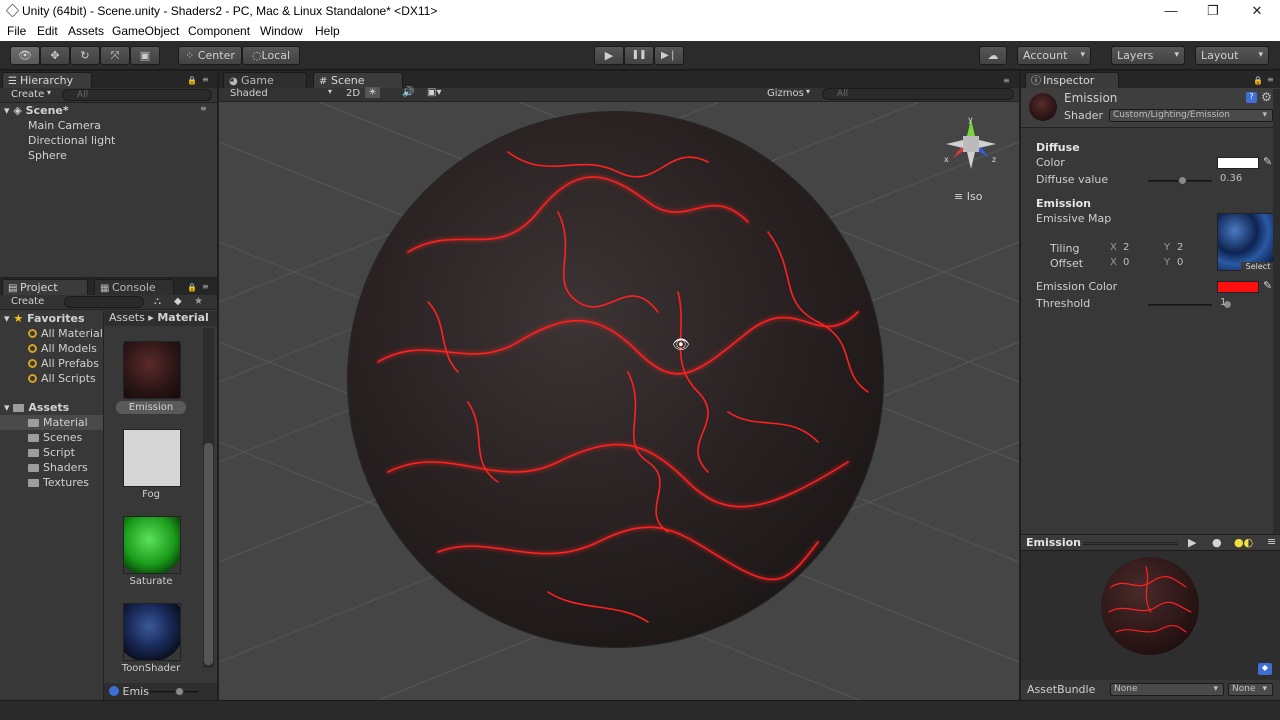 This screenshot has width=1280, height=720. Describe the element at coordinates (152, 545) in the screenshot. I see `asset-saturate-thumb` at that location.